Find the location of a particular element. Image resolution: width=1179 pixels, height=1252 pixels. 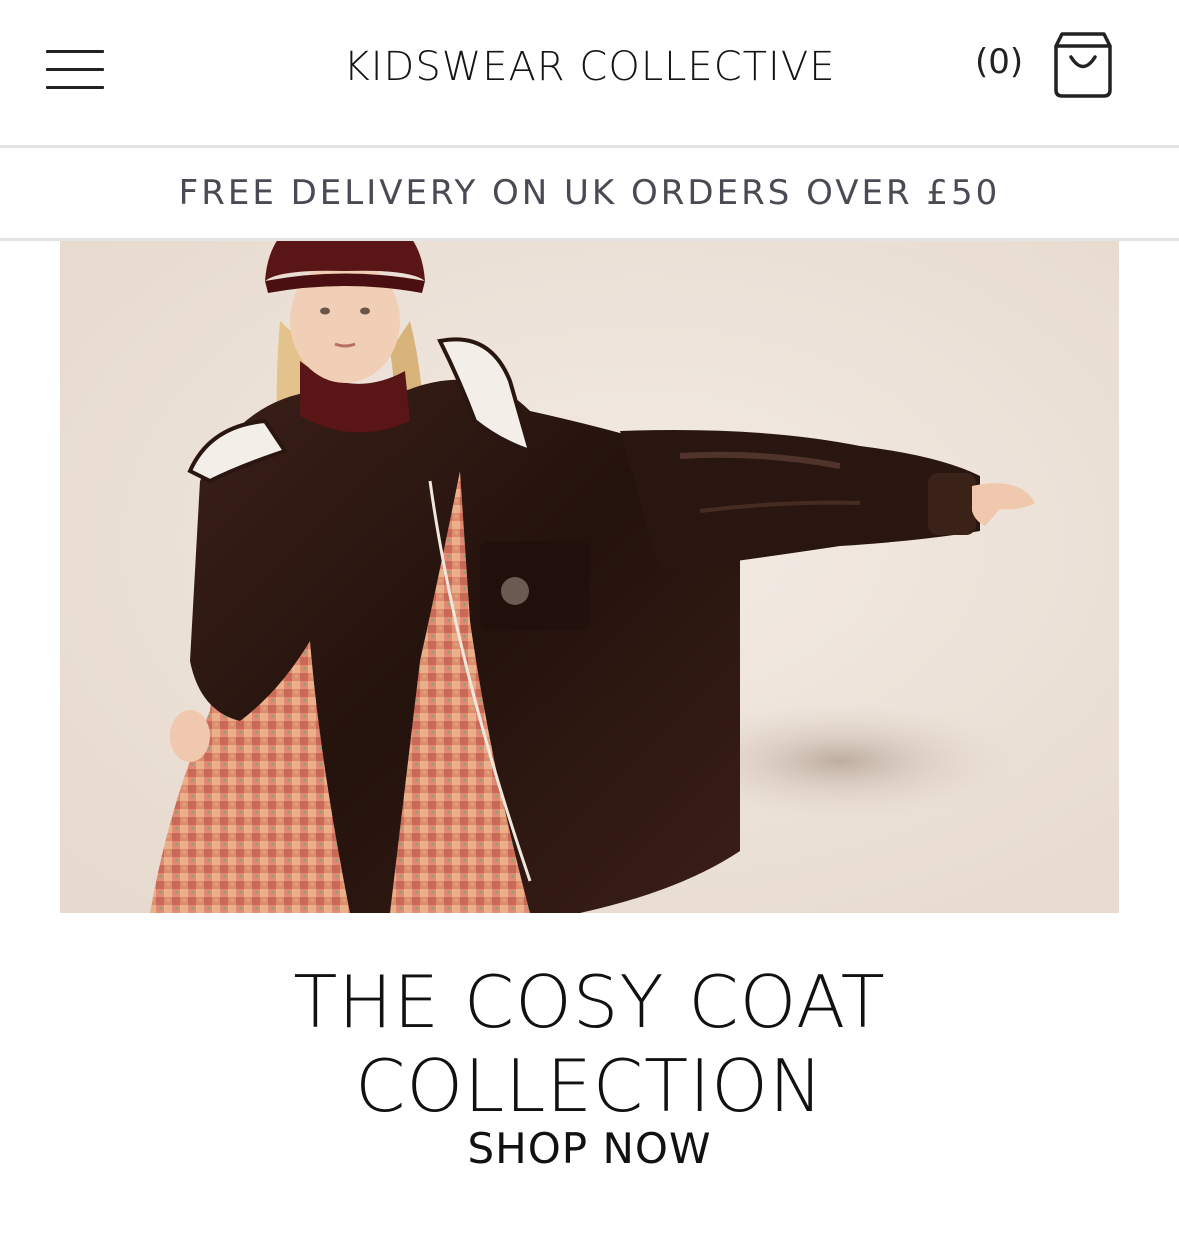

shopping-bag-icon is located at coordinates (1083, 65).